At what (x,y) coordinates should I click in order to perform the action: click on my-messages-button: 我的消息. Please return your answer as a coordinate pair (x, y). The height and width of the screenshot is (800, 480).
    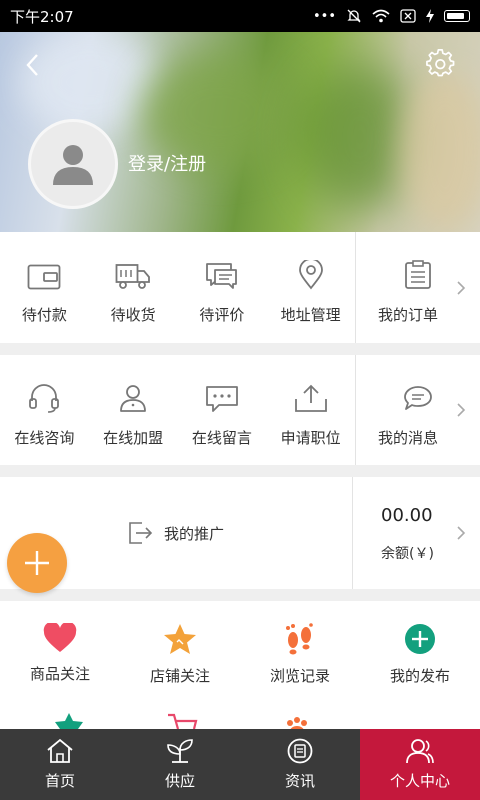
    Looking at the image, I should click on (417, 410).